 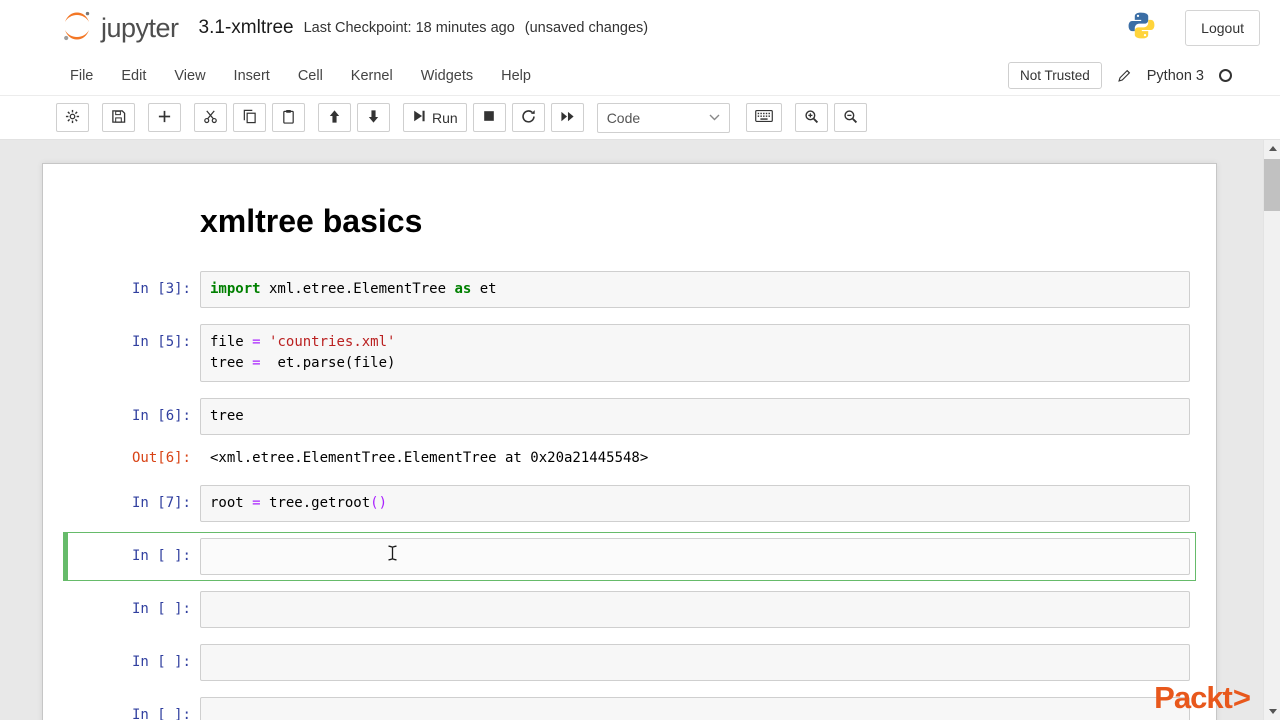 What do you see at coordinates (72, 117) in the screenshot?
I see `gear-button` at bounding box center [72, 117].